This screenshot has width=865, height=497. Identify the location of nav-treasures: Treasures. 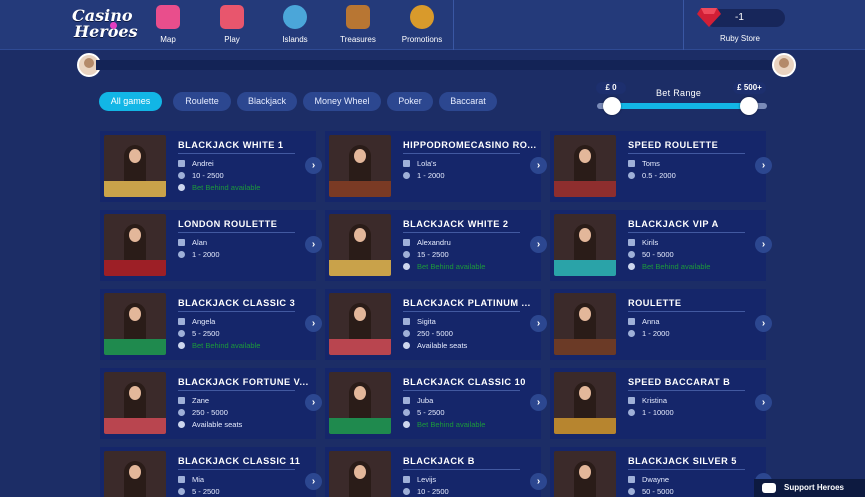
(358, 26).